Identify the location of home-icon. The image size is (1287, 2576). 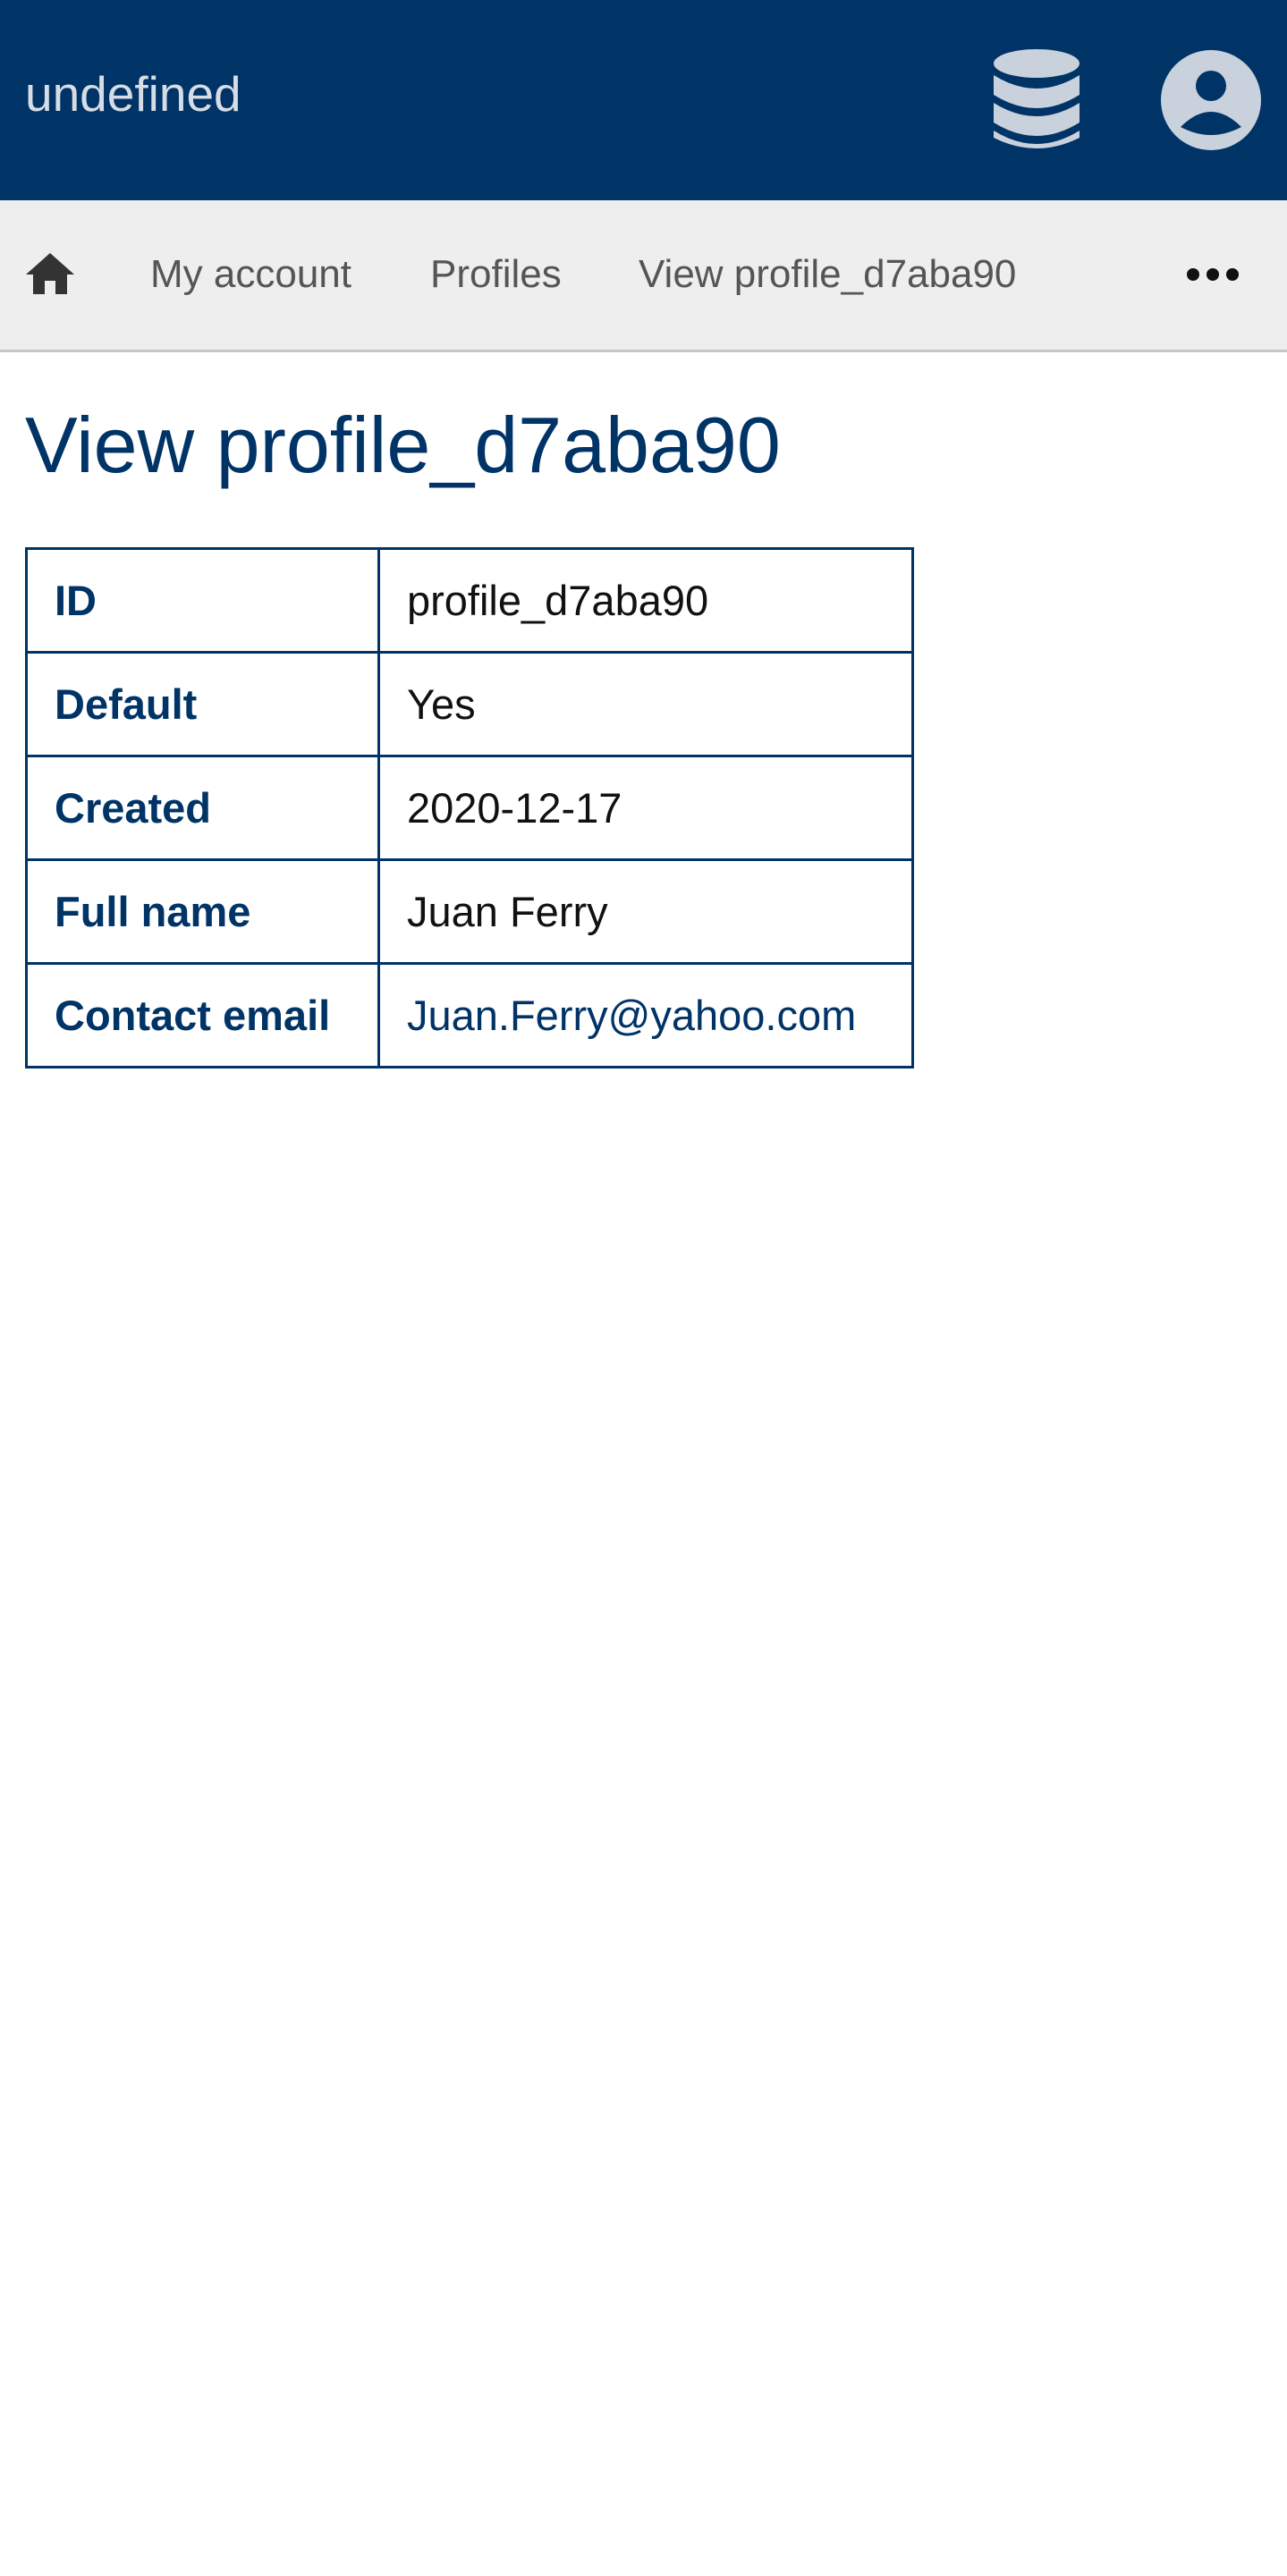
(50, 273).